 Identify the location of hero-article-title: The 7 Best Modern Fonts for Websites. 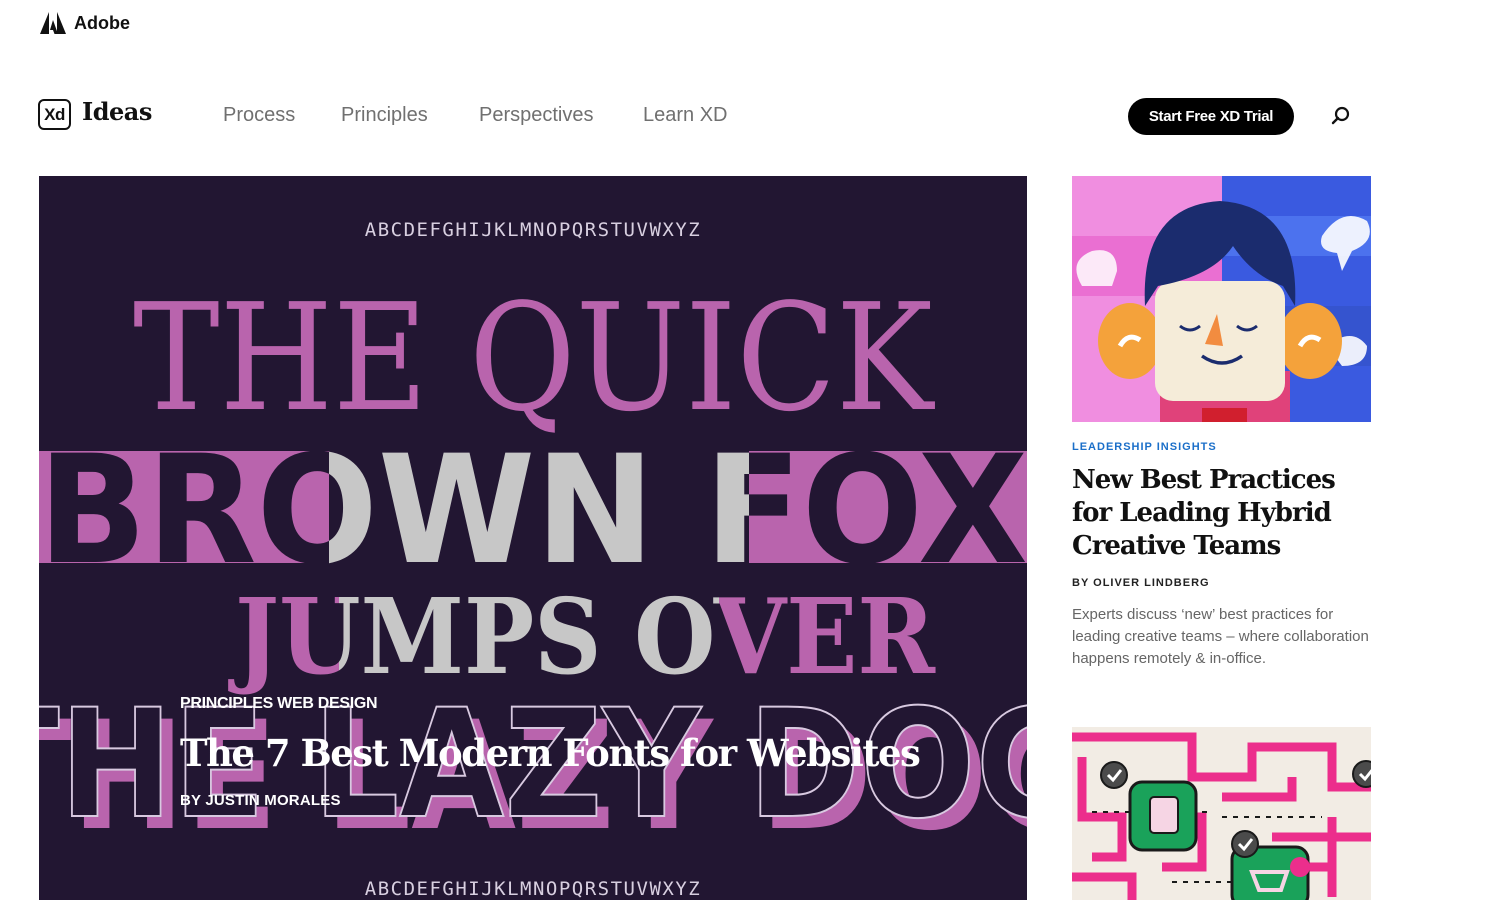
(550, 753).